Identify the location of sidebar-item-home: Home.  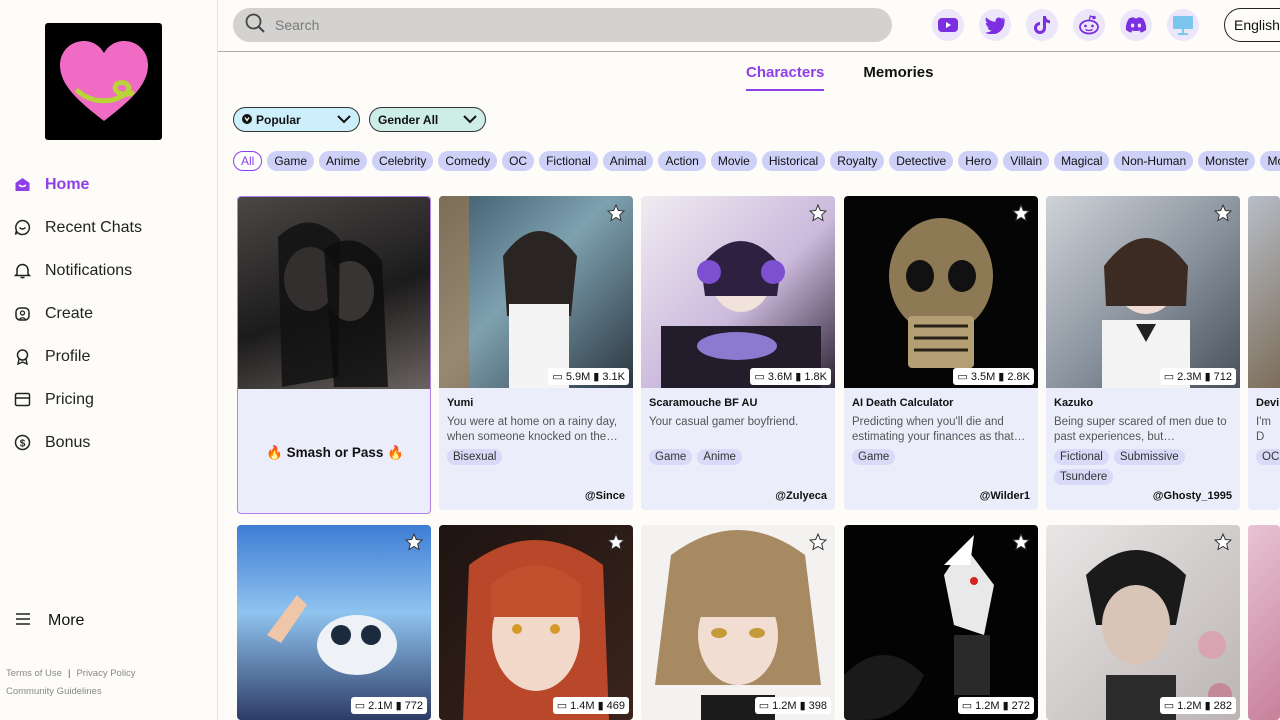
(78, 184).